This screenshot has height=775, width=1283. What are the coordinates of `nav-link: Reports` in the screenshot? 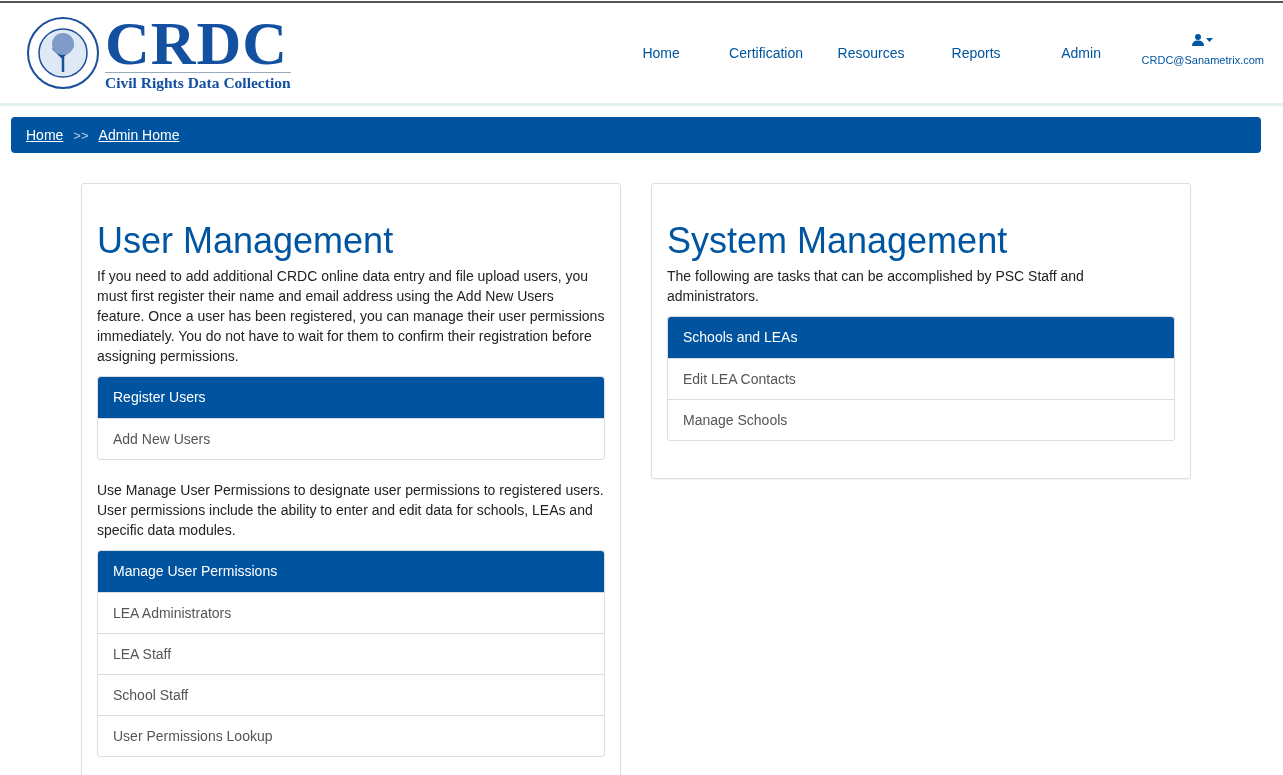 It's located at (976, 53).